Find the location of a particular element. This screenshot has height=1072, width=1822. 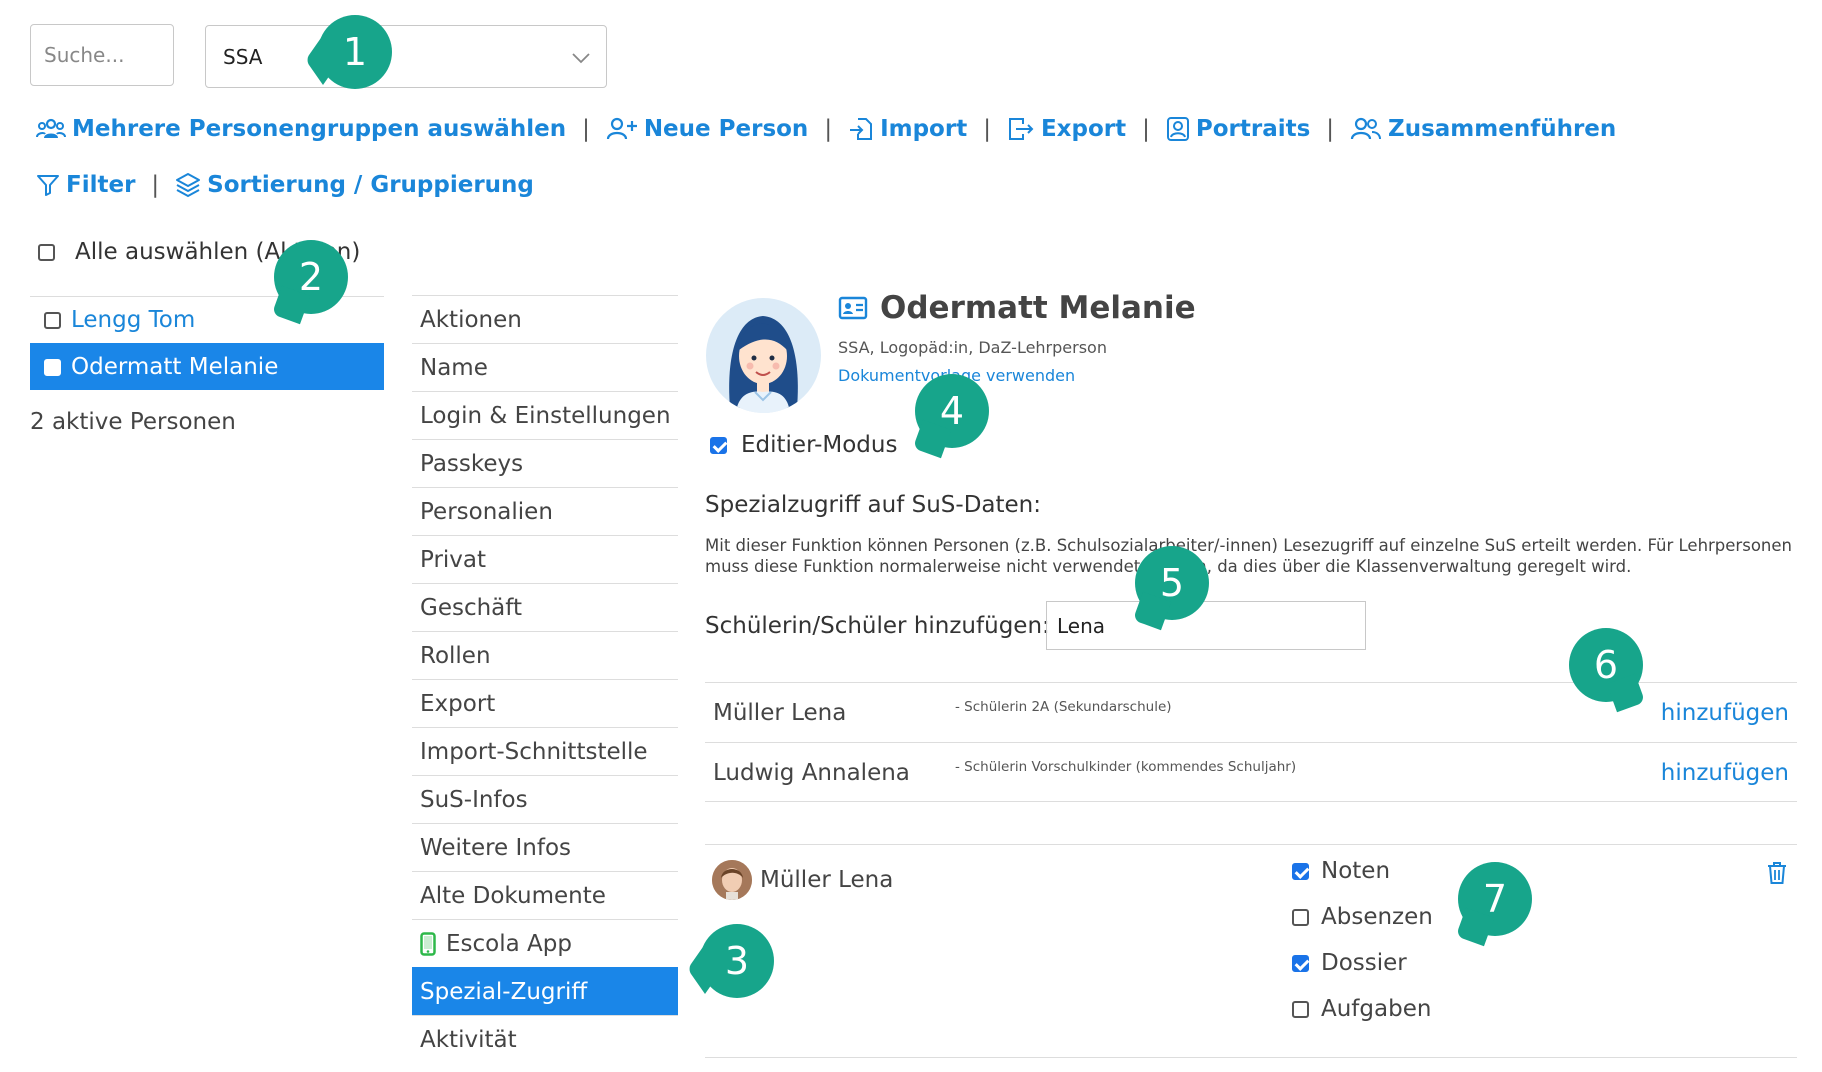

menu-item-export: Export is located at coordinates (545, 703).